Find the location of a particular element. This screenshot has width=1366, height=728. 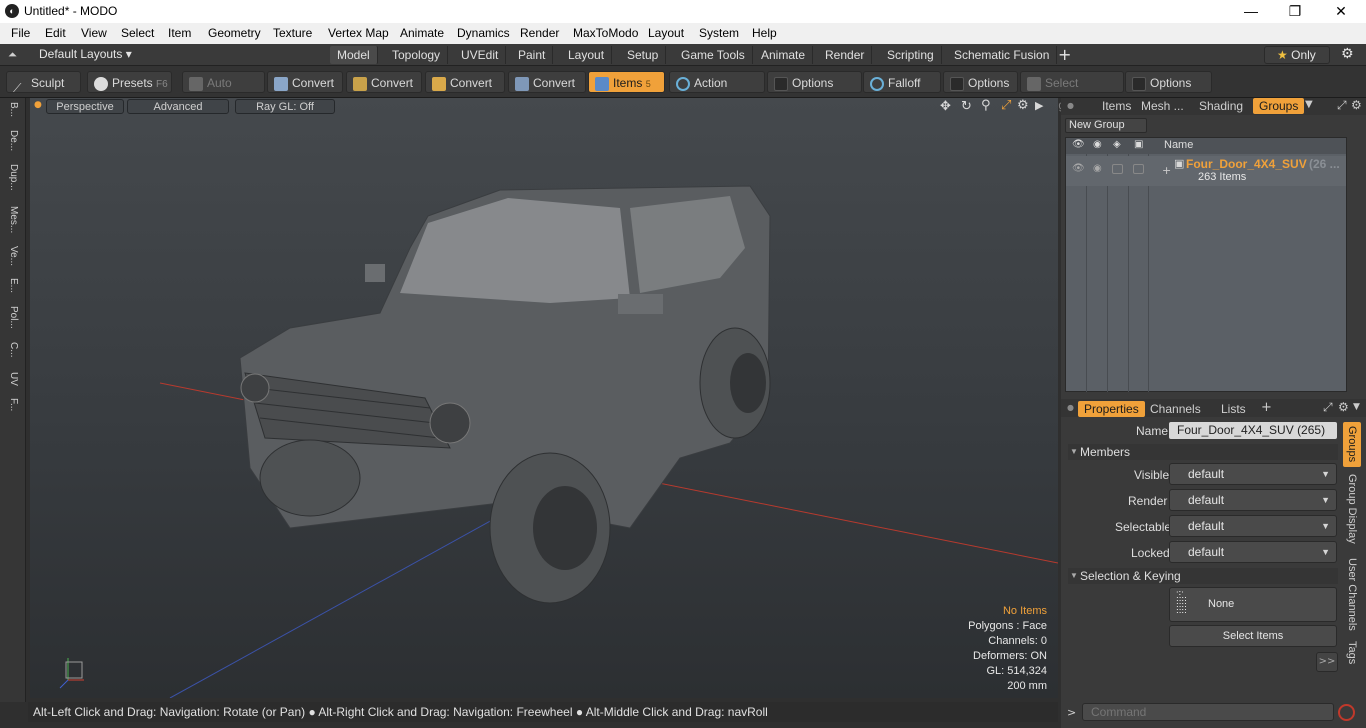

only-toggle: ★ Only is located at coordinates (1297, 55).